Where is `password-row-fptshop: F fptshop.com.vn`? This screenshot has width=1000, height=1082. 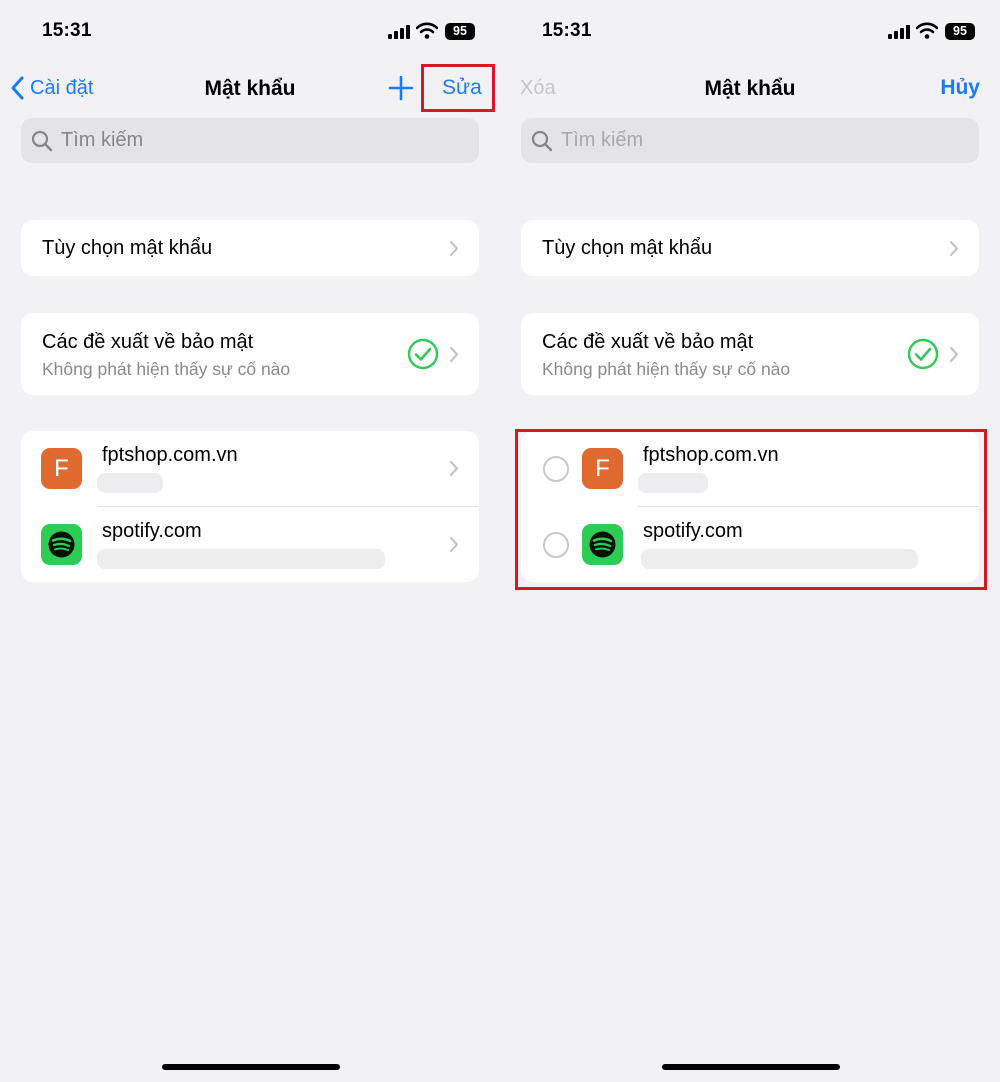 password-row-fptshop: F fptshop.com.vn is located at coordinates (250, 468).